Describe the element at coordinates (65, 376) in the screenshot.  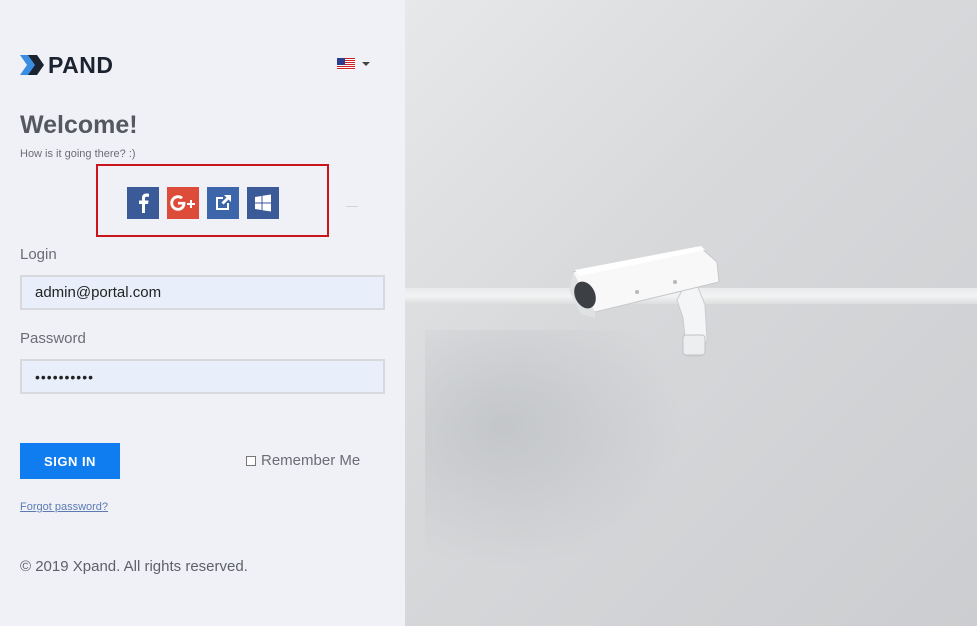
I see `password-input-value: ••••••••••` at that location.